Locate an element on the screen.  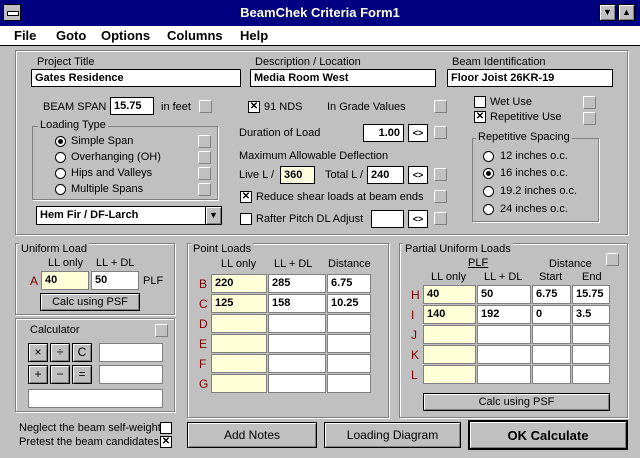
point-ll-cell: 125 is located at coordinates (239, 303).